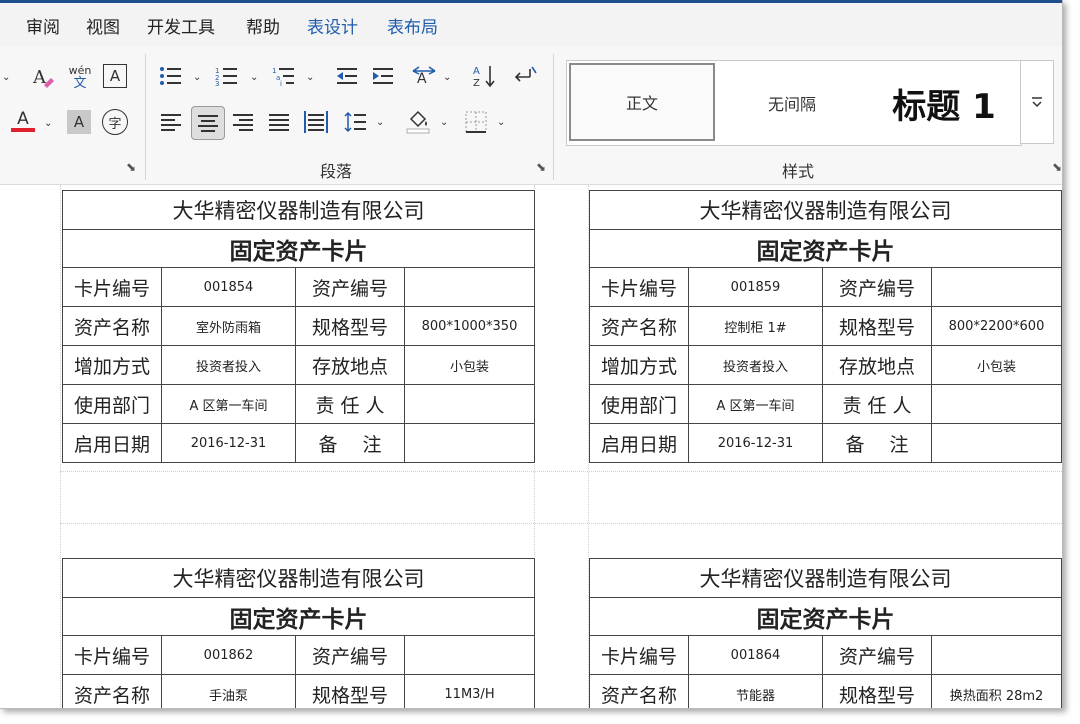 The image size is (1080, 724). I want to click on menu-help: 帮助, so click(263, 25).